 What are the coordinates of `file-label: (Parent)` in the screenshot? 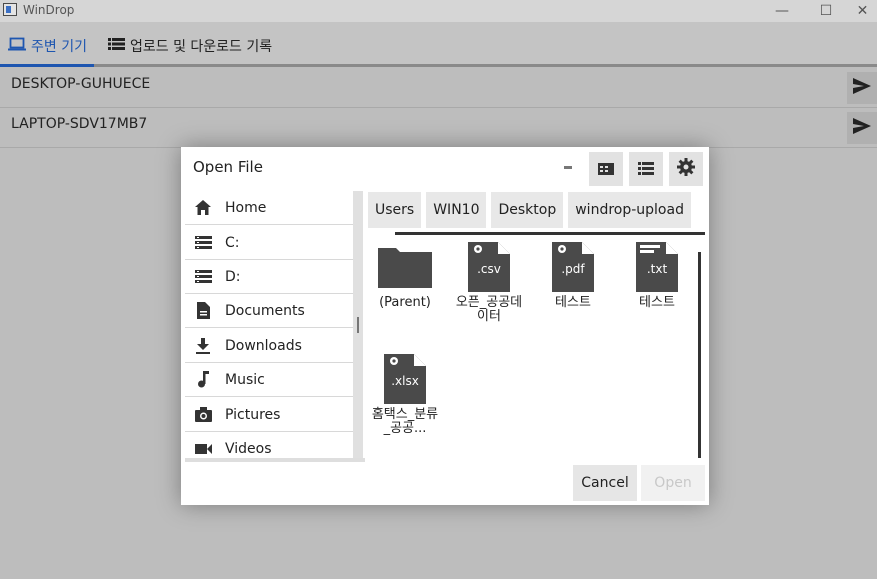 It's located at (405, 302).